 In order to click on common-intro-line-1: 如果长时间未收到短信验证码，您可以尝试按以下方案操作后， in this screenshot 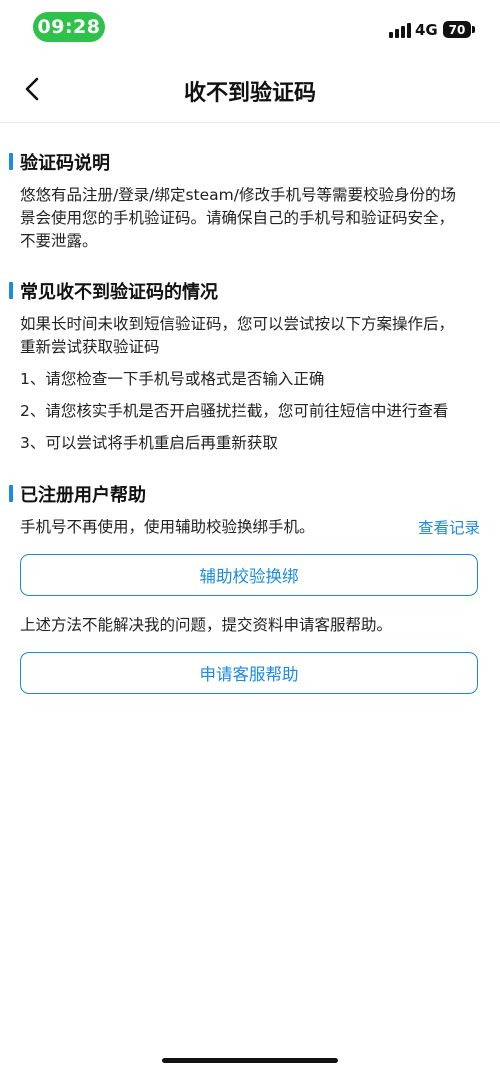, I will do `click(237, 324)`.